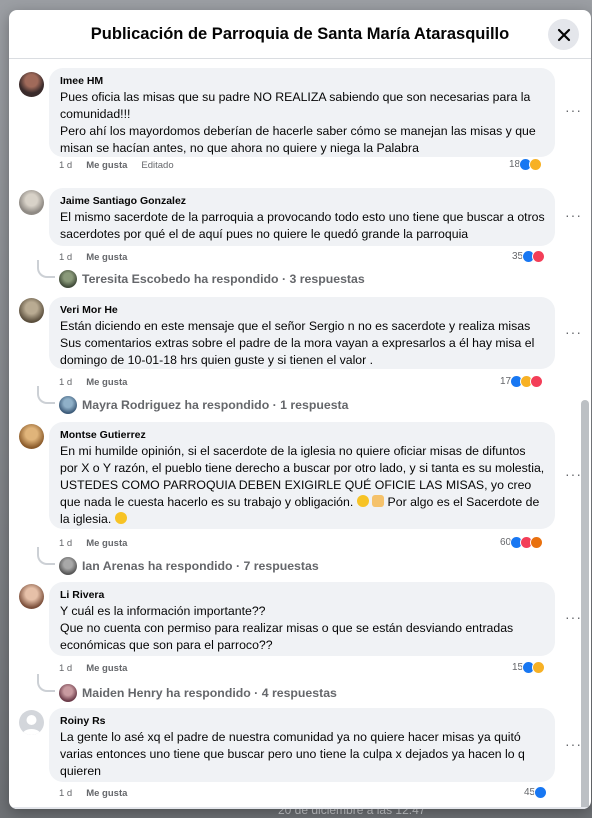 The image size is (592, 818). I want to click on reaction-summary: 35, so click(529, 256).